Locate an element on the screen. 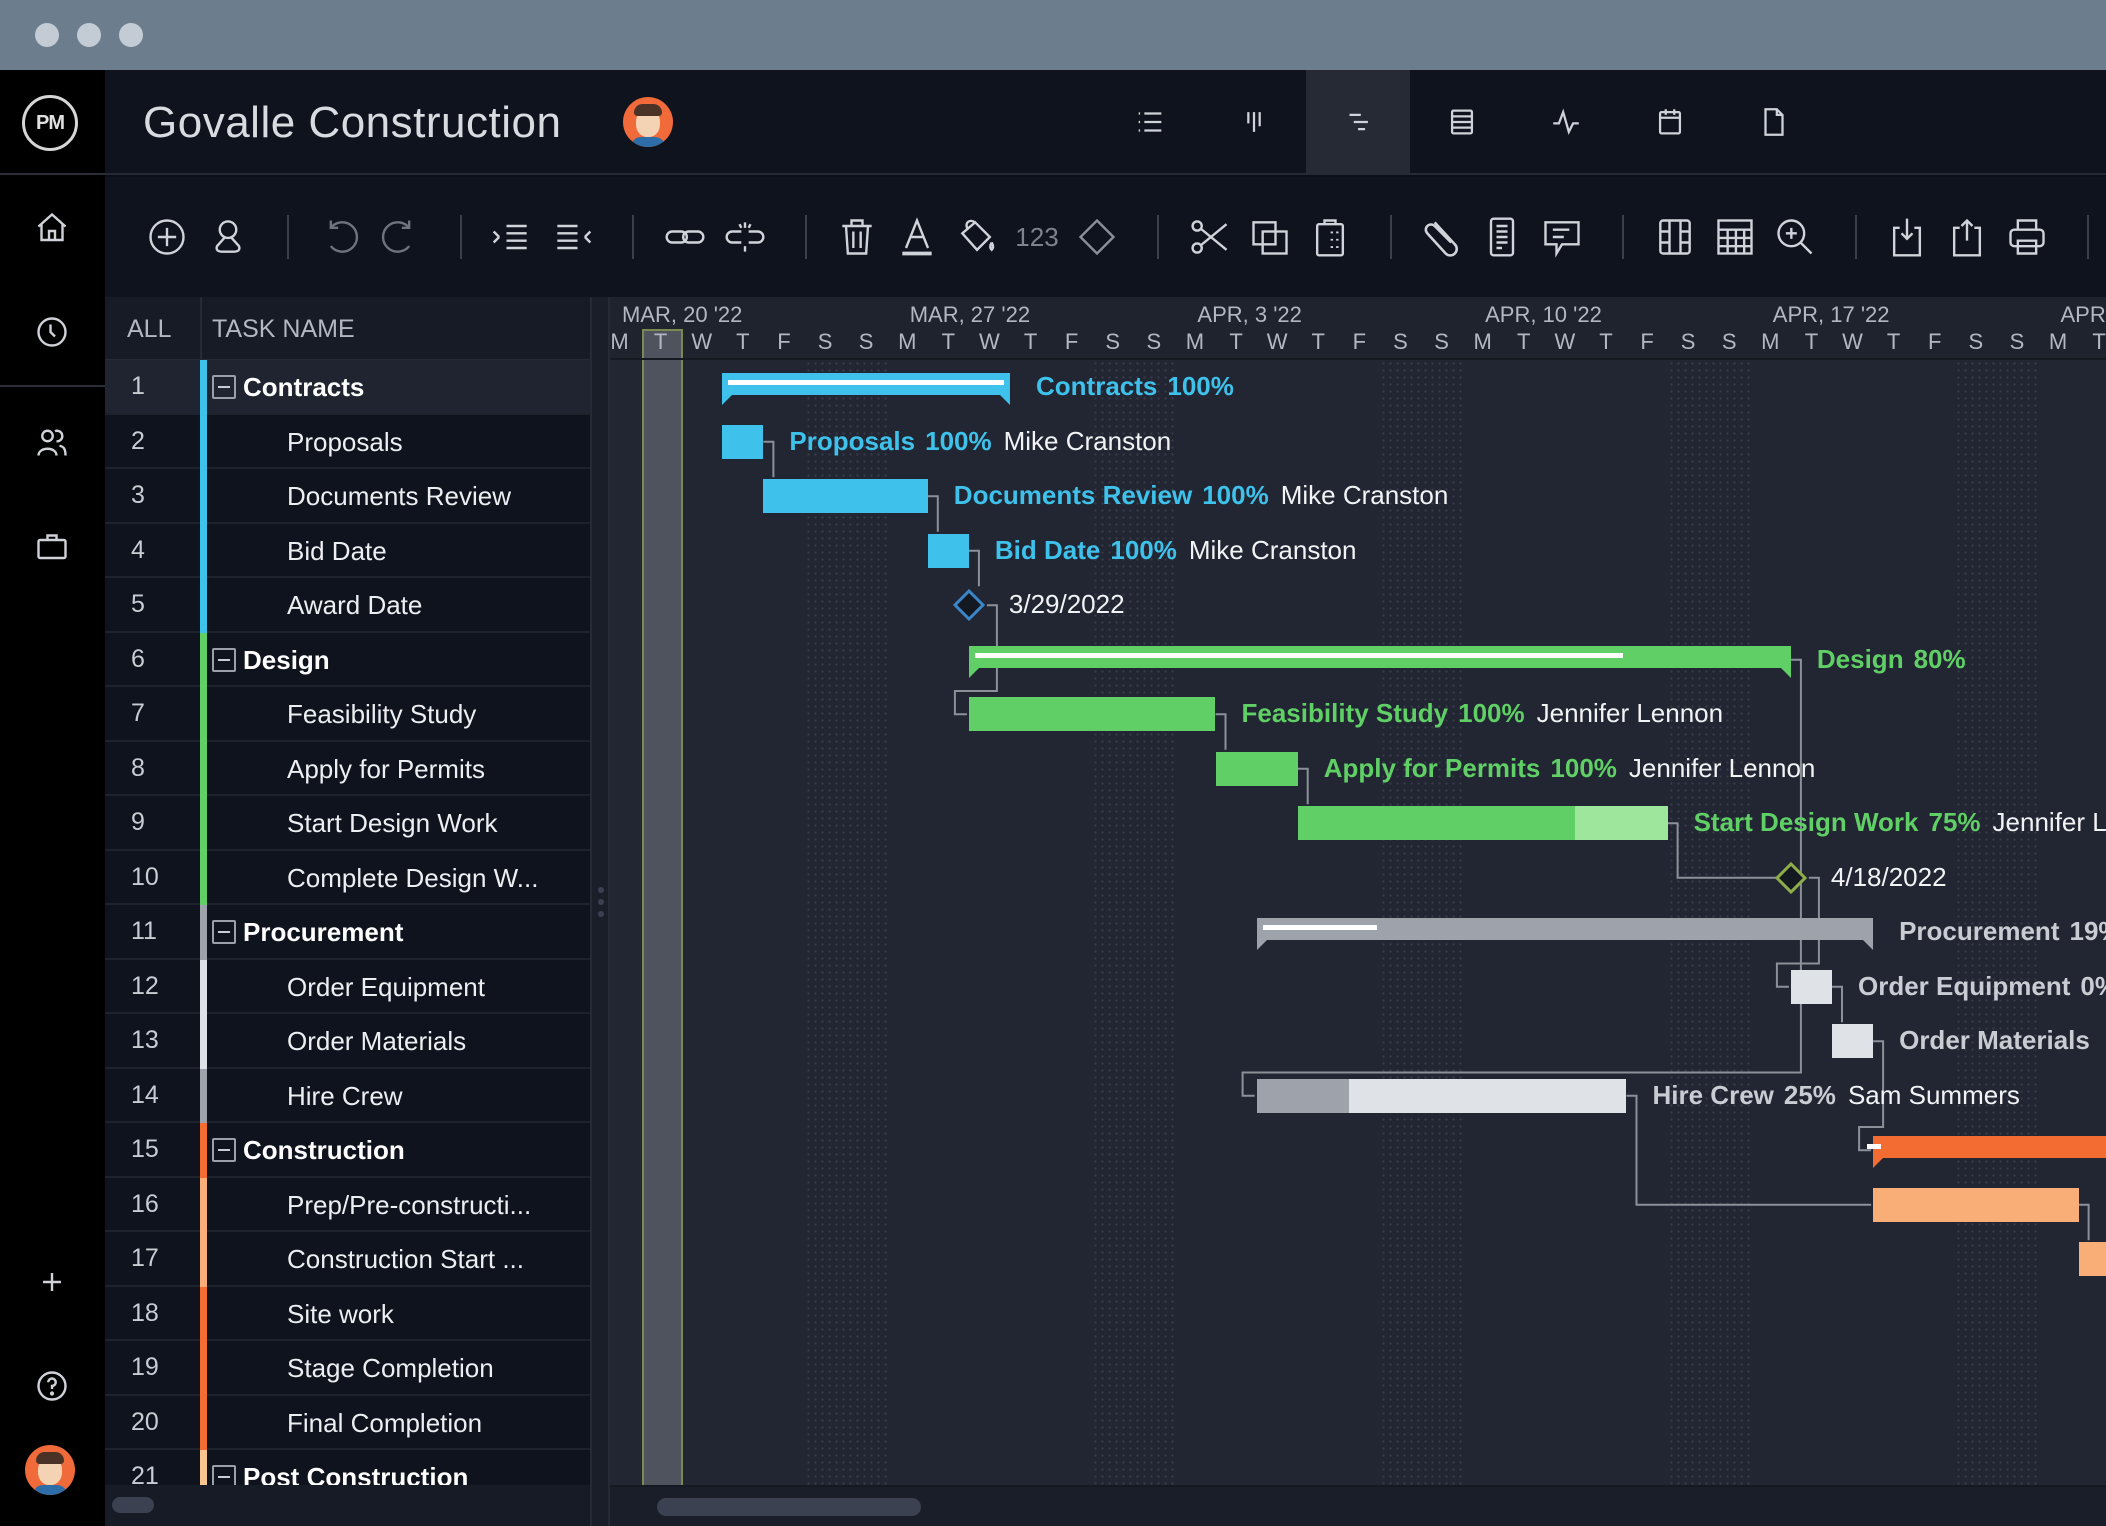  task-row: 7 Feasibility Study is located at coordinates (347, 714).